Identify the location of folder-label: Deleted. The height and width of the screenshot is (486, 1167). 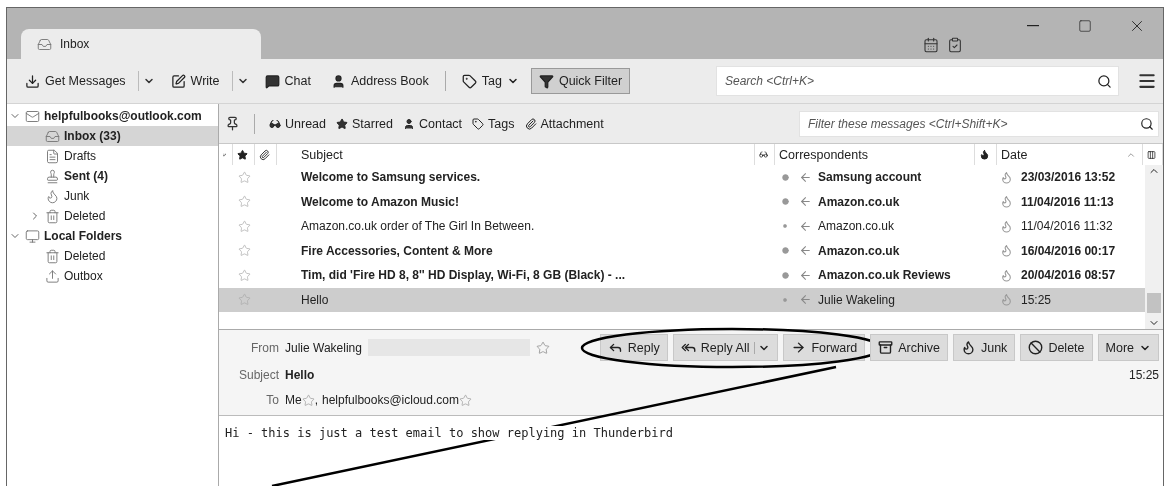
(85, 216).